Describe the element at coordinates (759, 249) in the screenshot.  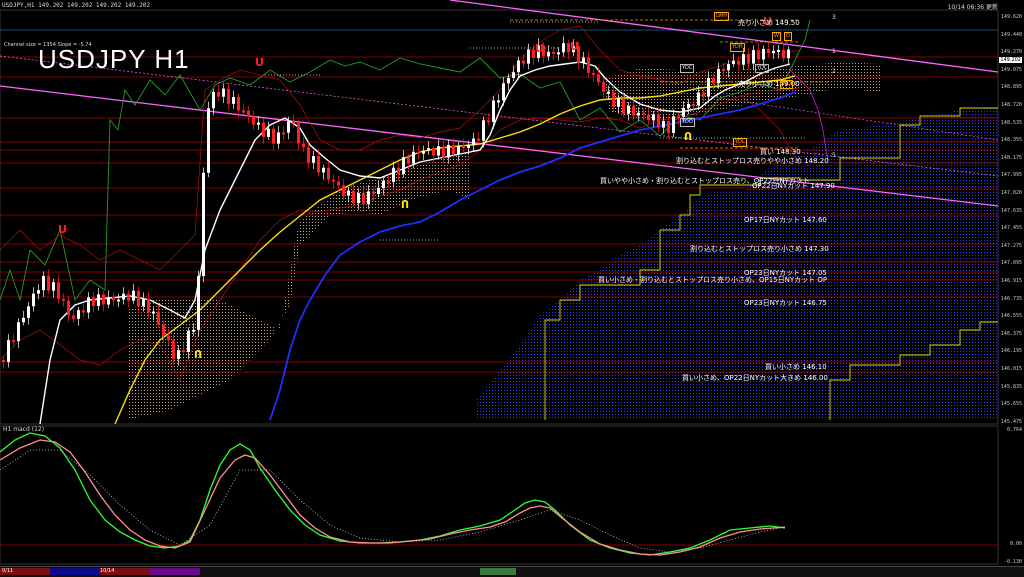
I see `order-label: 割り込むとストップロス売り小さめ 147.30` at that location.